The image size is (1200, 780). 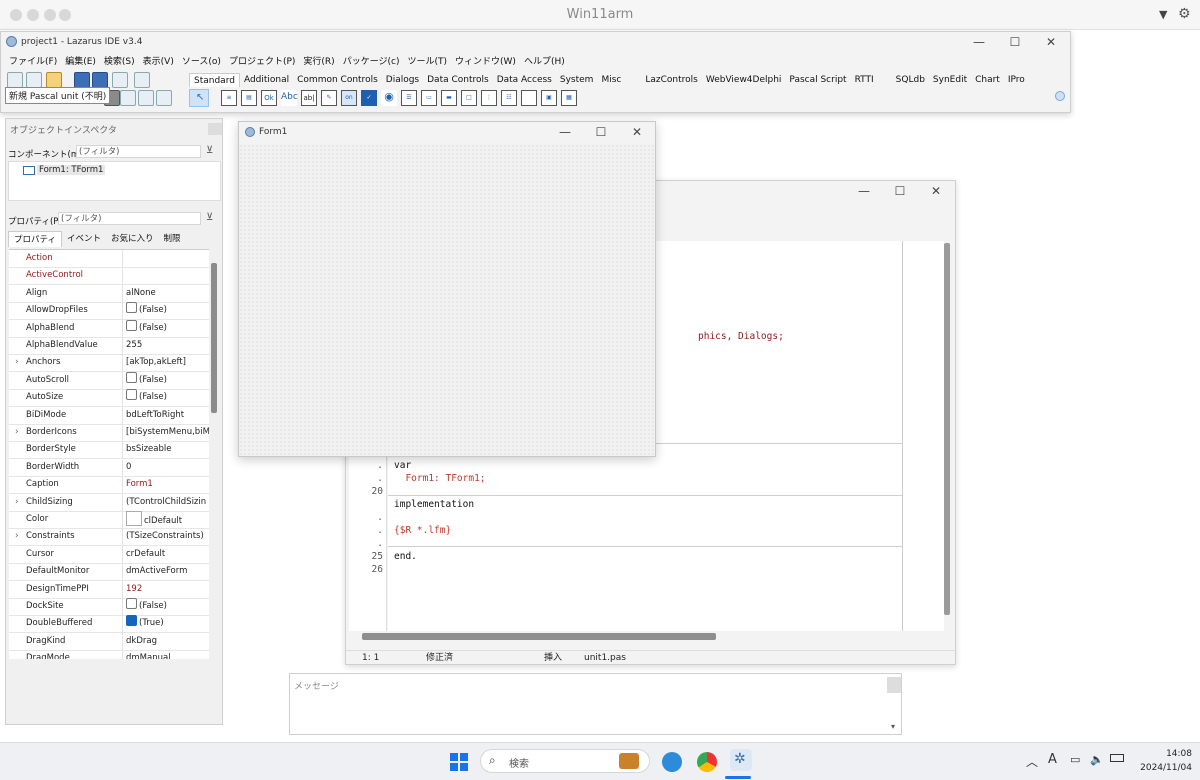 What do you see at coordinates (549, 98) in the screenshot?
I see `tframe-icon: ▣` at bounding box center [549, 98].